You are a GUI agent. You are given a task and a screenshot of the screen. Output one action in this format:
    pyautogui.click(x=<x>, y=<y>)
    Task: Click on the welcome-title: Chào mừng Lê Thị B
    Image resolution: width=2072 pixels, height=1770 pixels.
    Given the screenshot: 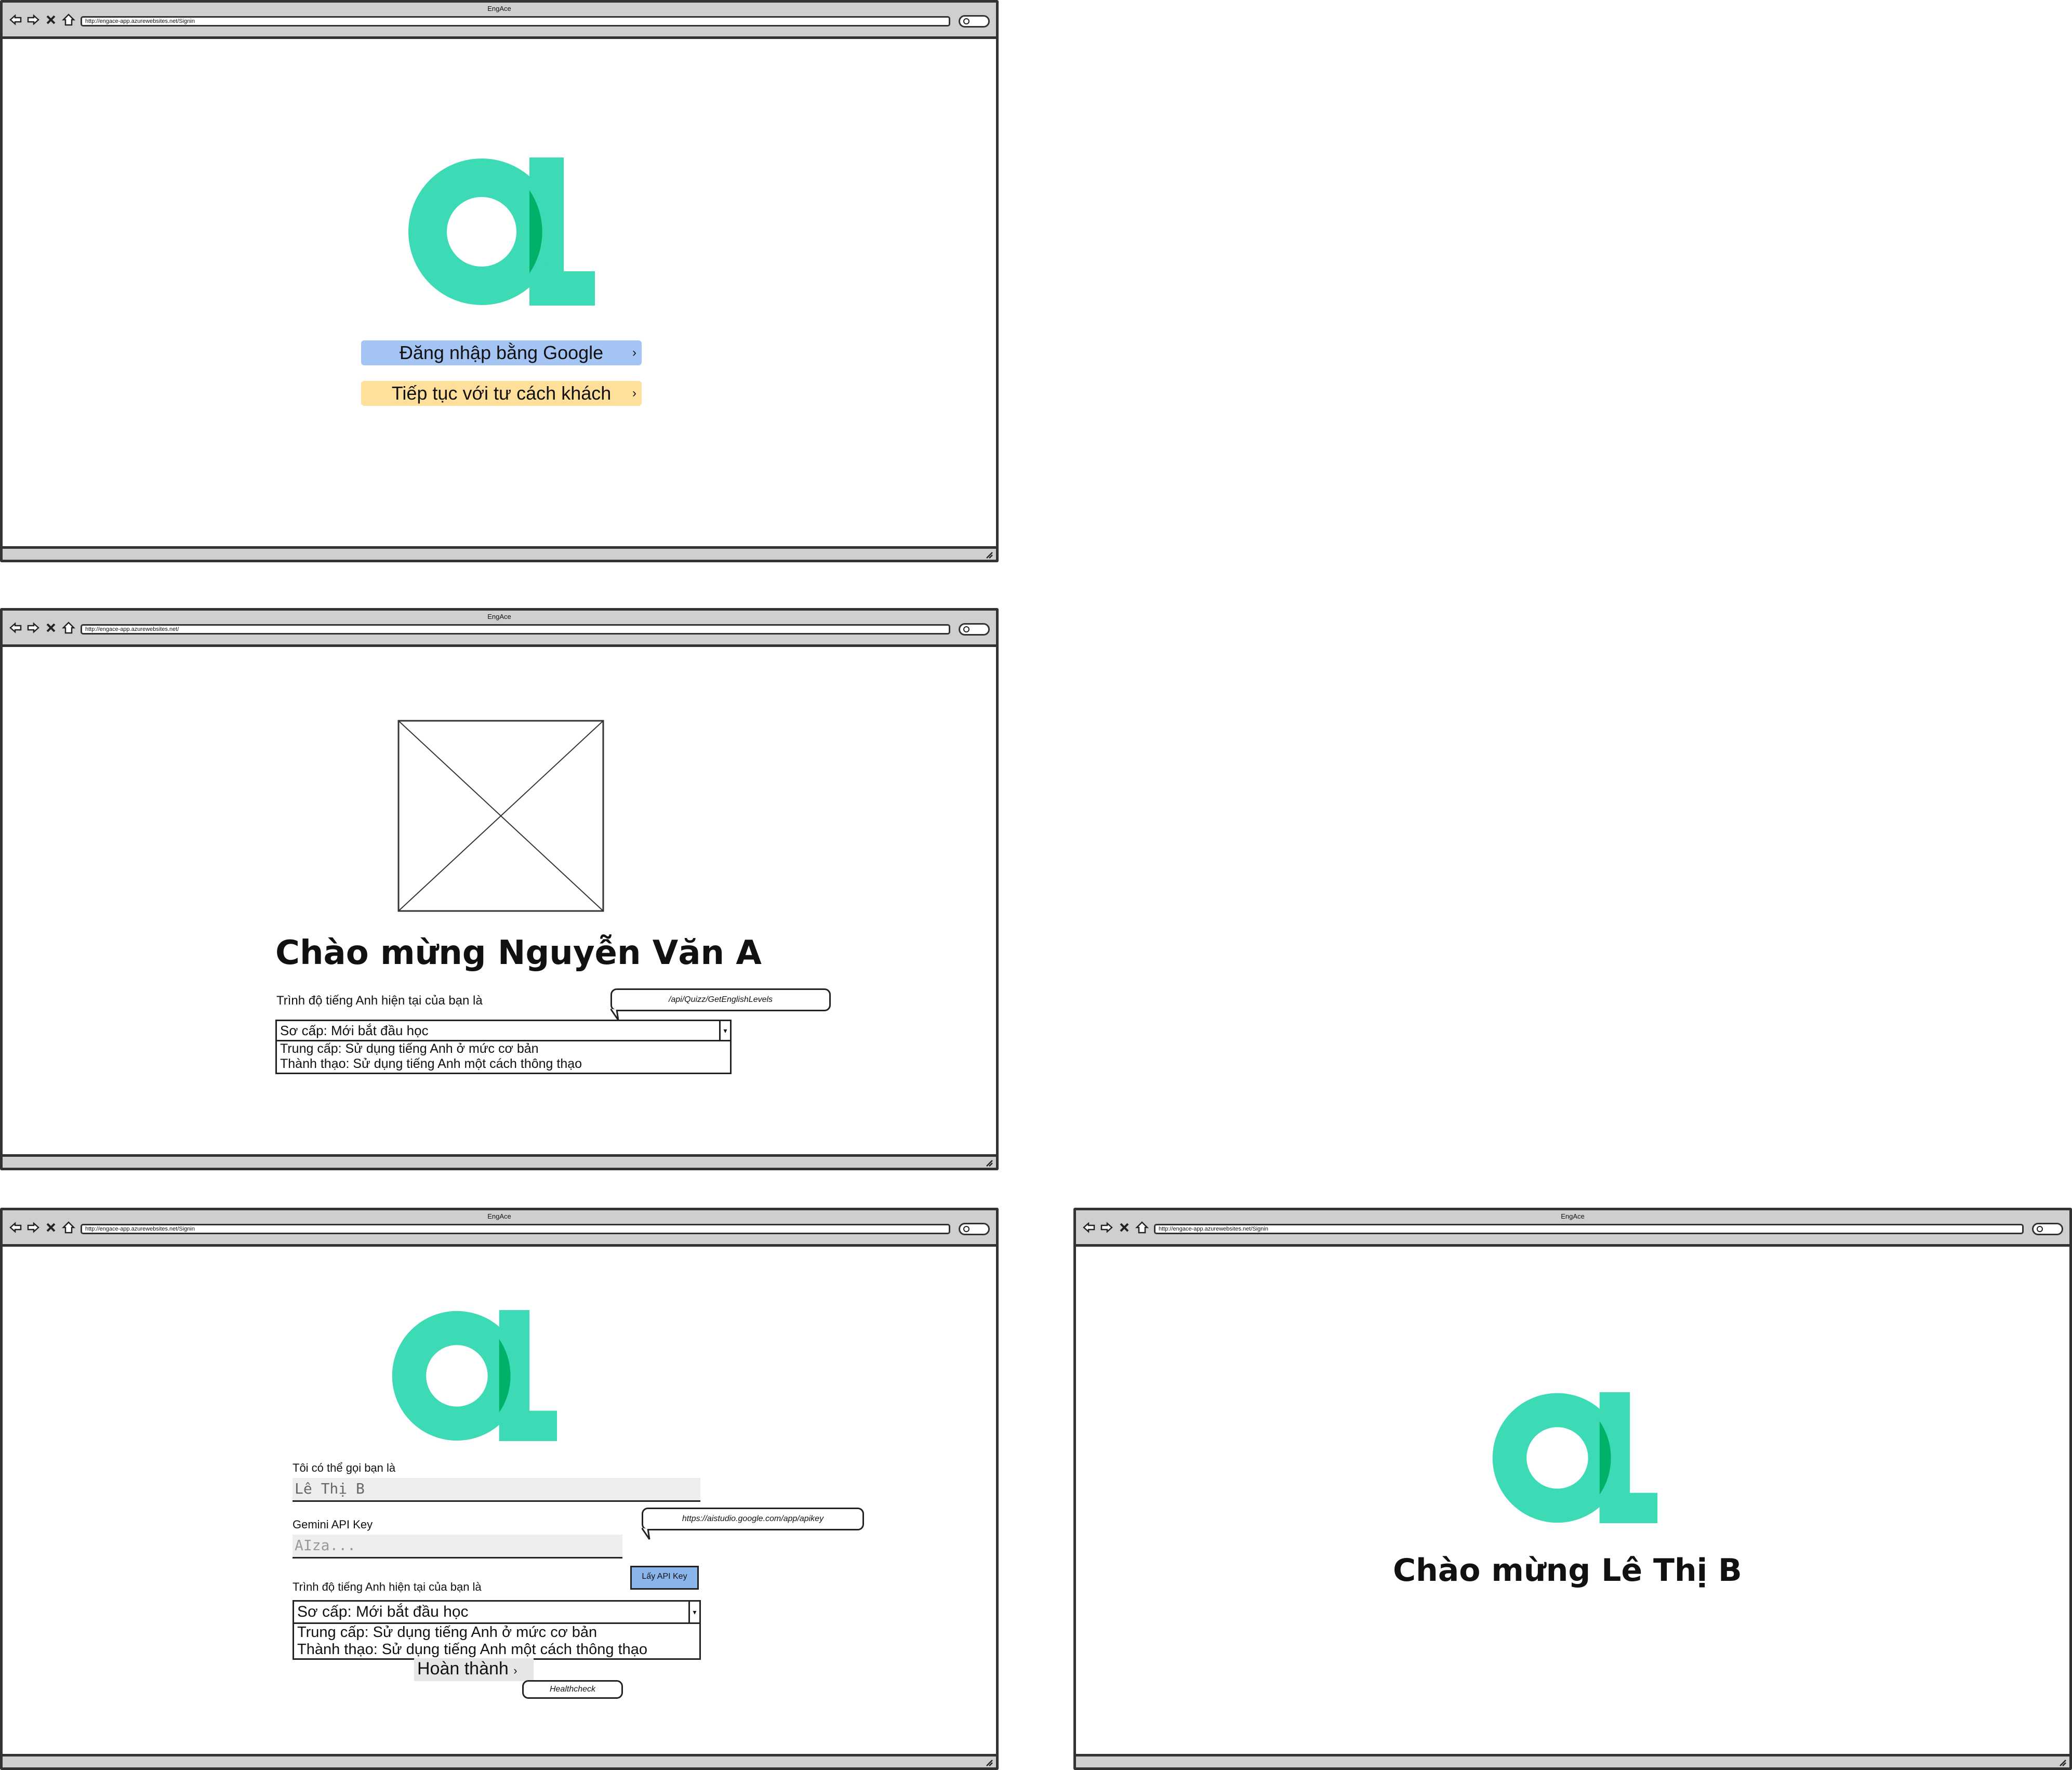 What is the action you would take?
    pyautogui.click(x=1568, y=1571)
    